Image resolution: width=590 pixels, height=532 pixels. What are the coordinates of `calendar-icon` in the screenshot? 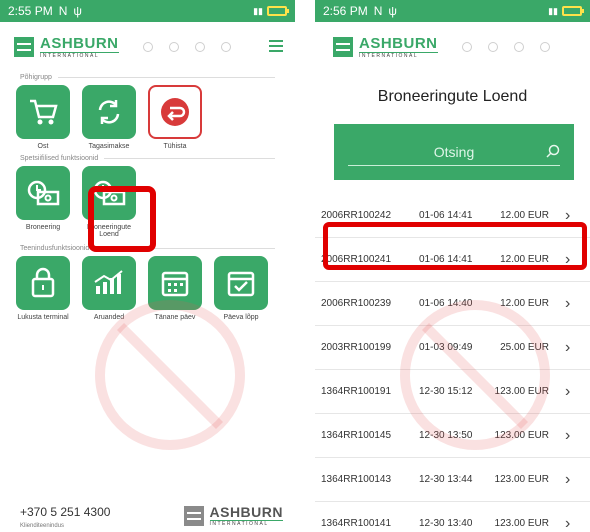 It's located at (175, 283).